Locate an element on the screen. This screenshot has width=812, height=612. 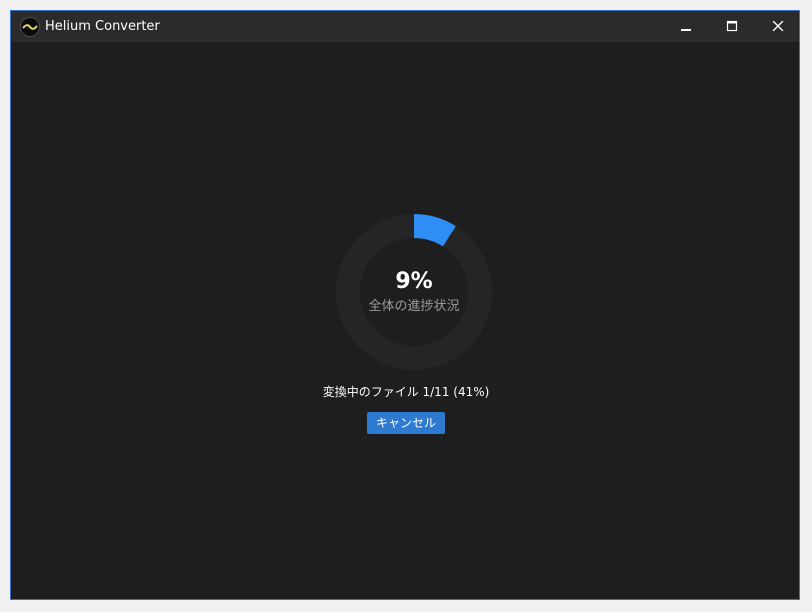
minimize-button is located at coordinates (686, 26).